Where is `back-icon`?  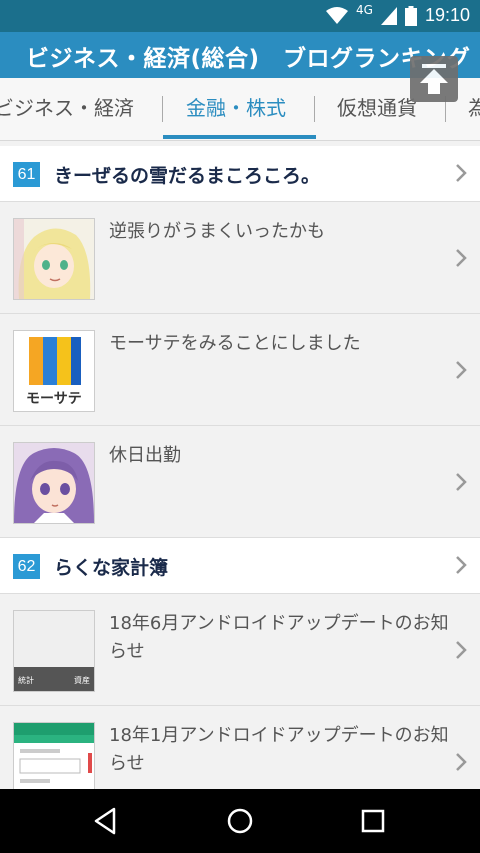 back-icon is located at coordinates (106, 821).